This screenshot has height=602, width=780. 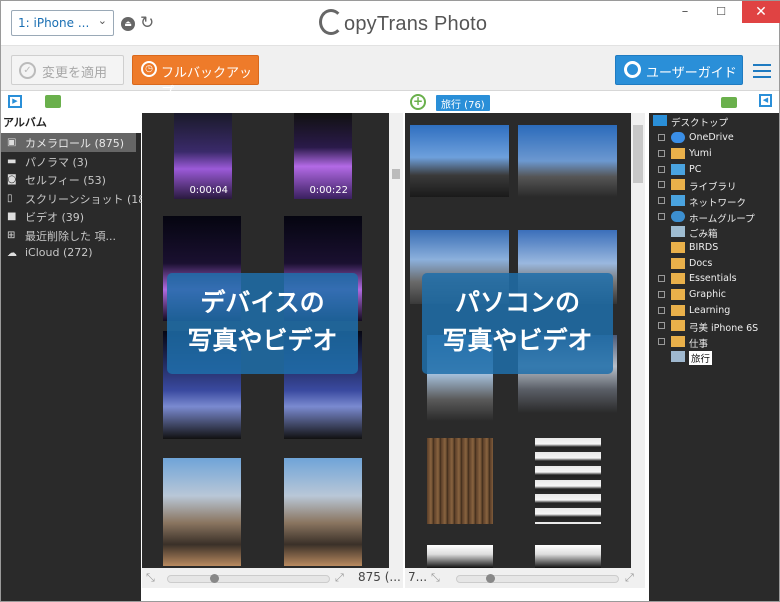 What do you see at coordinates (71, 216) in the screenshot?
I see `album-item-video: ■ ビデオ (39)` at bounding box center [71, 216].